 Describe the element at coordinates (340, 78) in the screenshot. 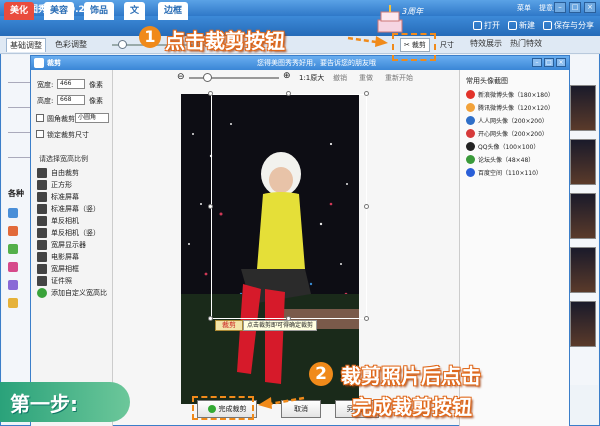

I see `undo-button: 撤销` at that location.